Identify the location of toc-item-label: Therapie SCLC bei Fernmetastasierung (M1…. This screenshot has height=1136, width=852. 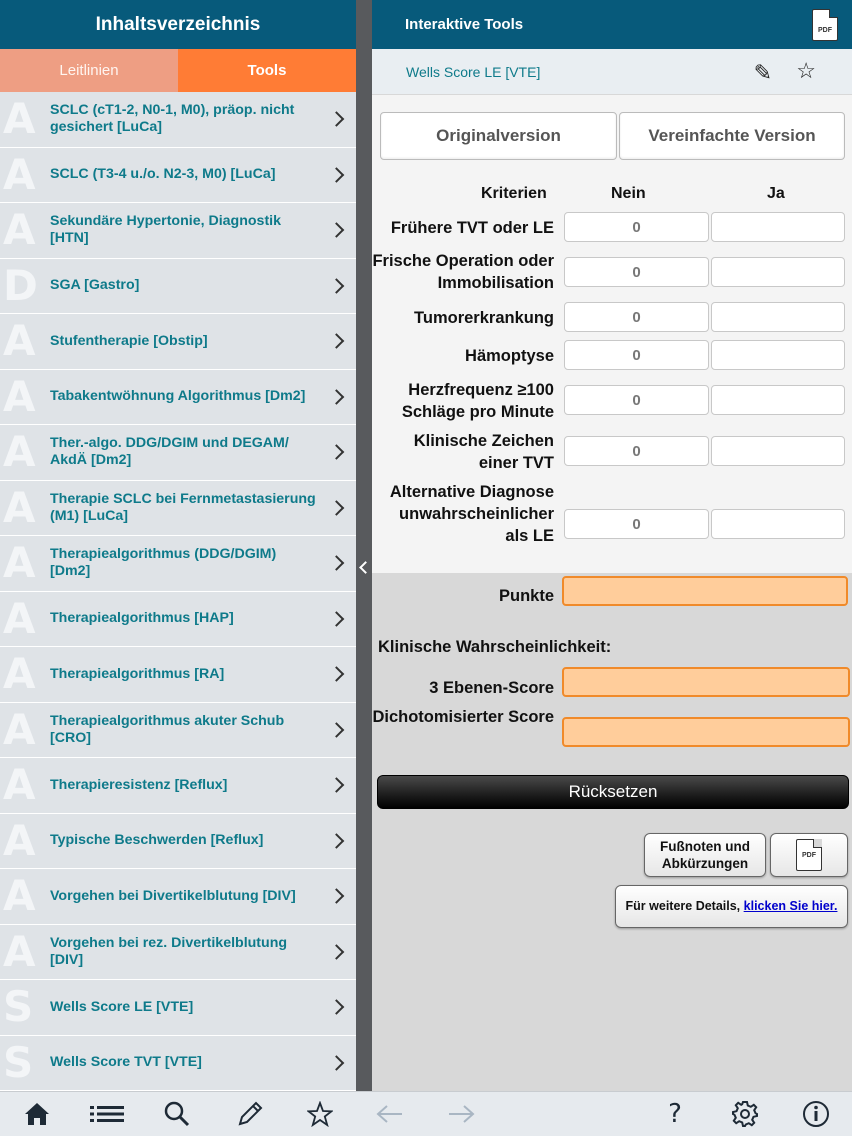
(183, 507).